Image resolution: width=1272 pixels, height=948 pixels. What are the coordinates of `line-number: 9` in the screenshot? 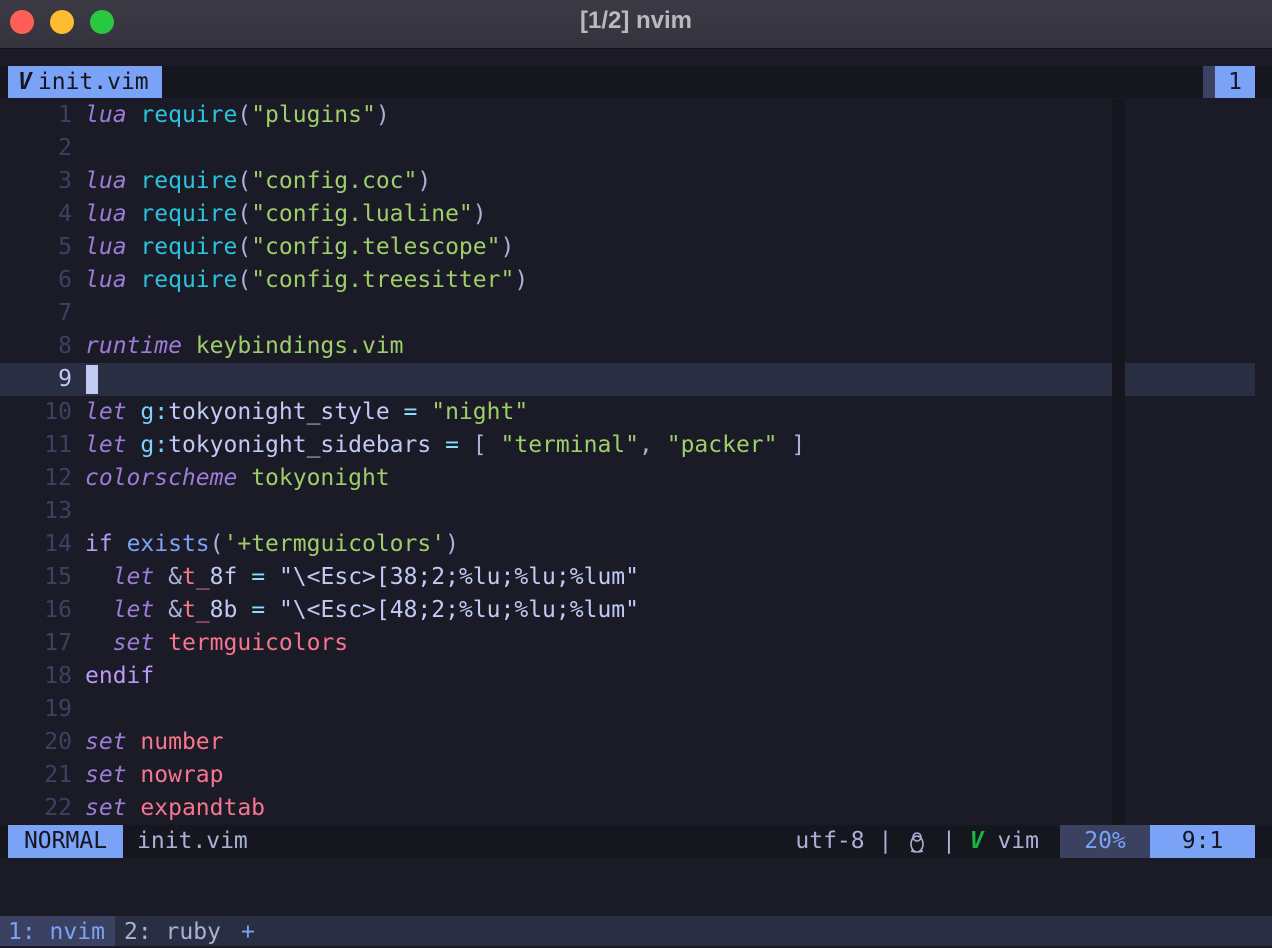 It's located at (65, 379).